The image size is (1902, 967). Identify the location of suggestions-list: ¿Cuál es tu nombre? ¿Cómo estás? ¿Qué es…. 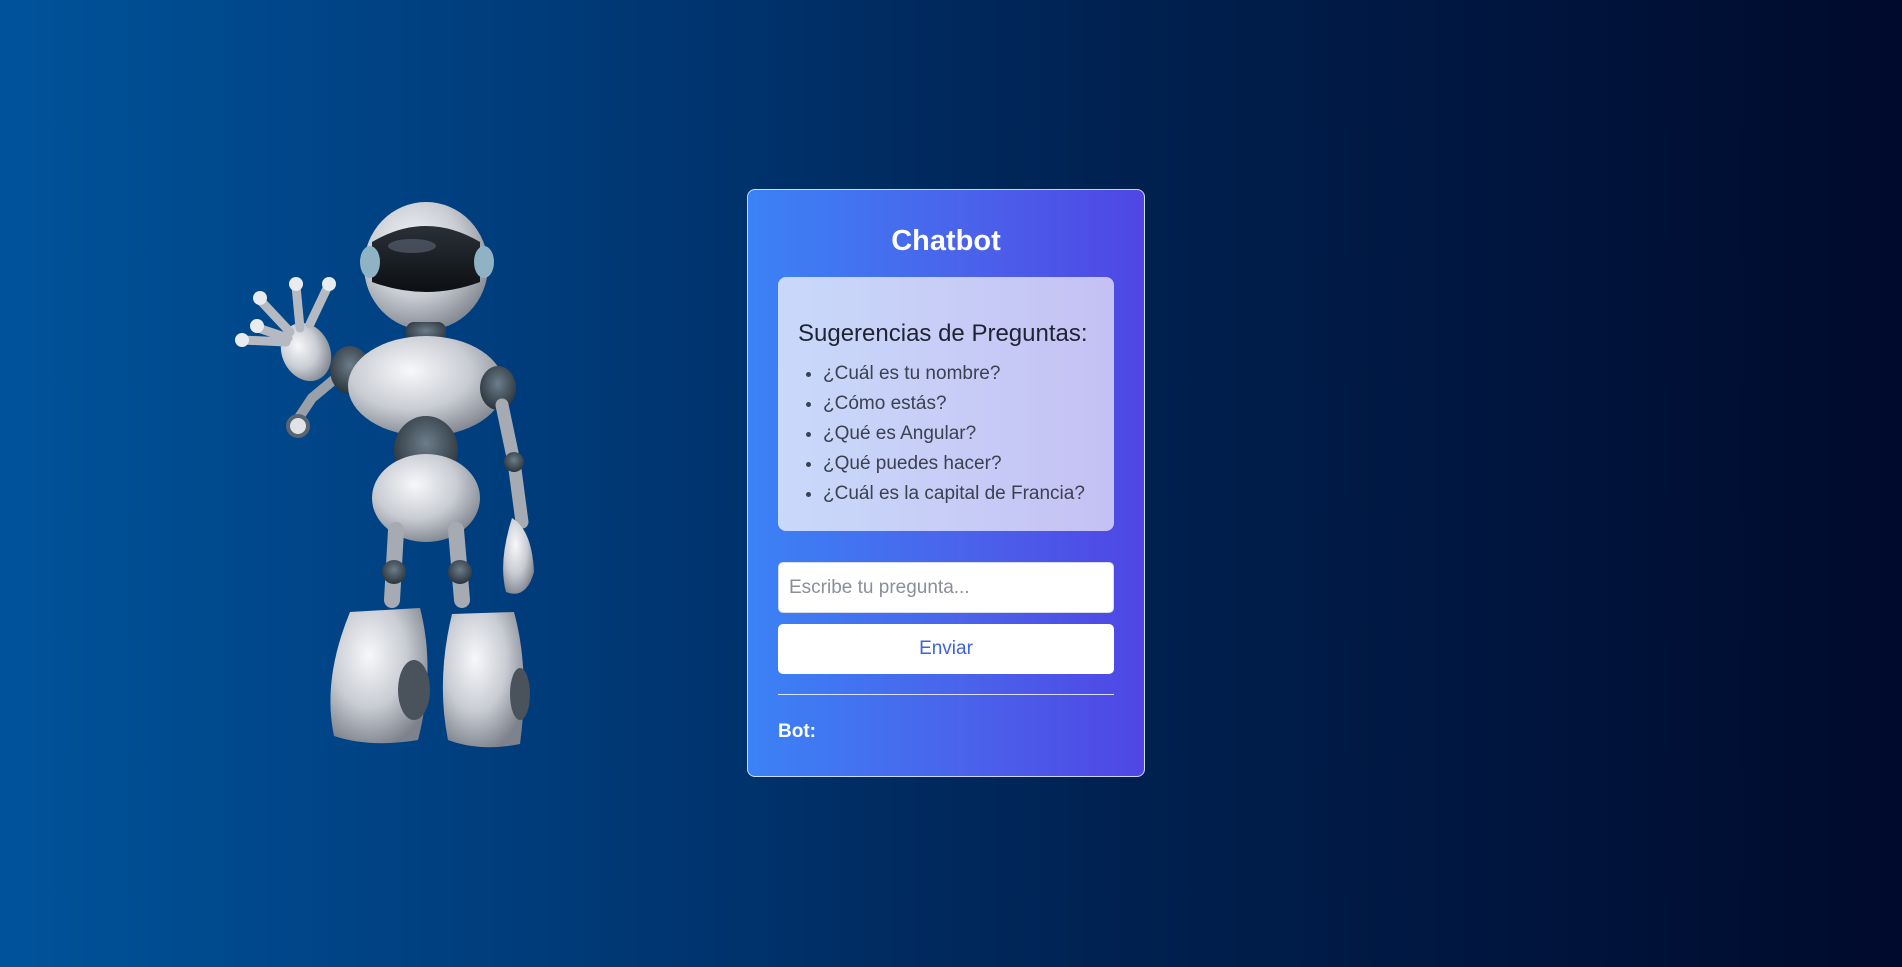
(946, 434).